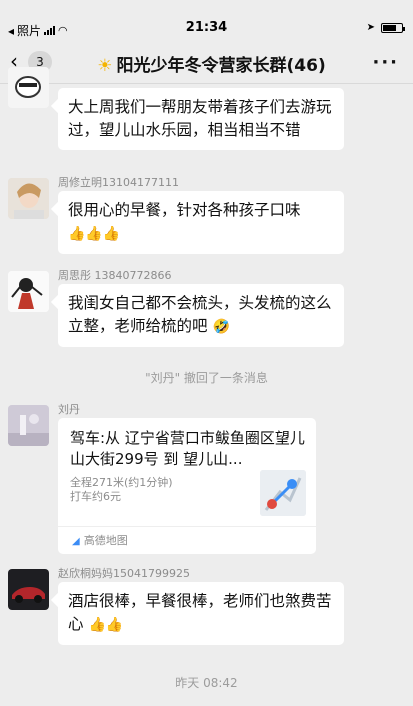  I want to click on route-fare: 打车约6元, so click(95, 496).